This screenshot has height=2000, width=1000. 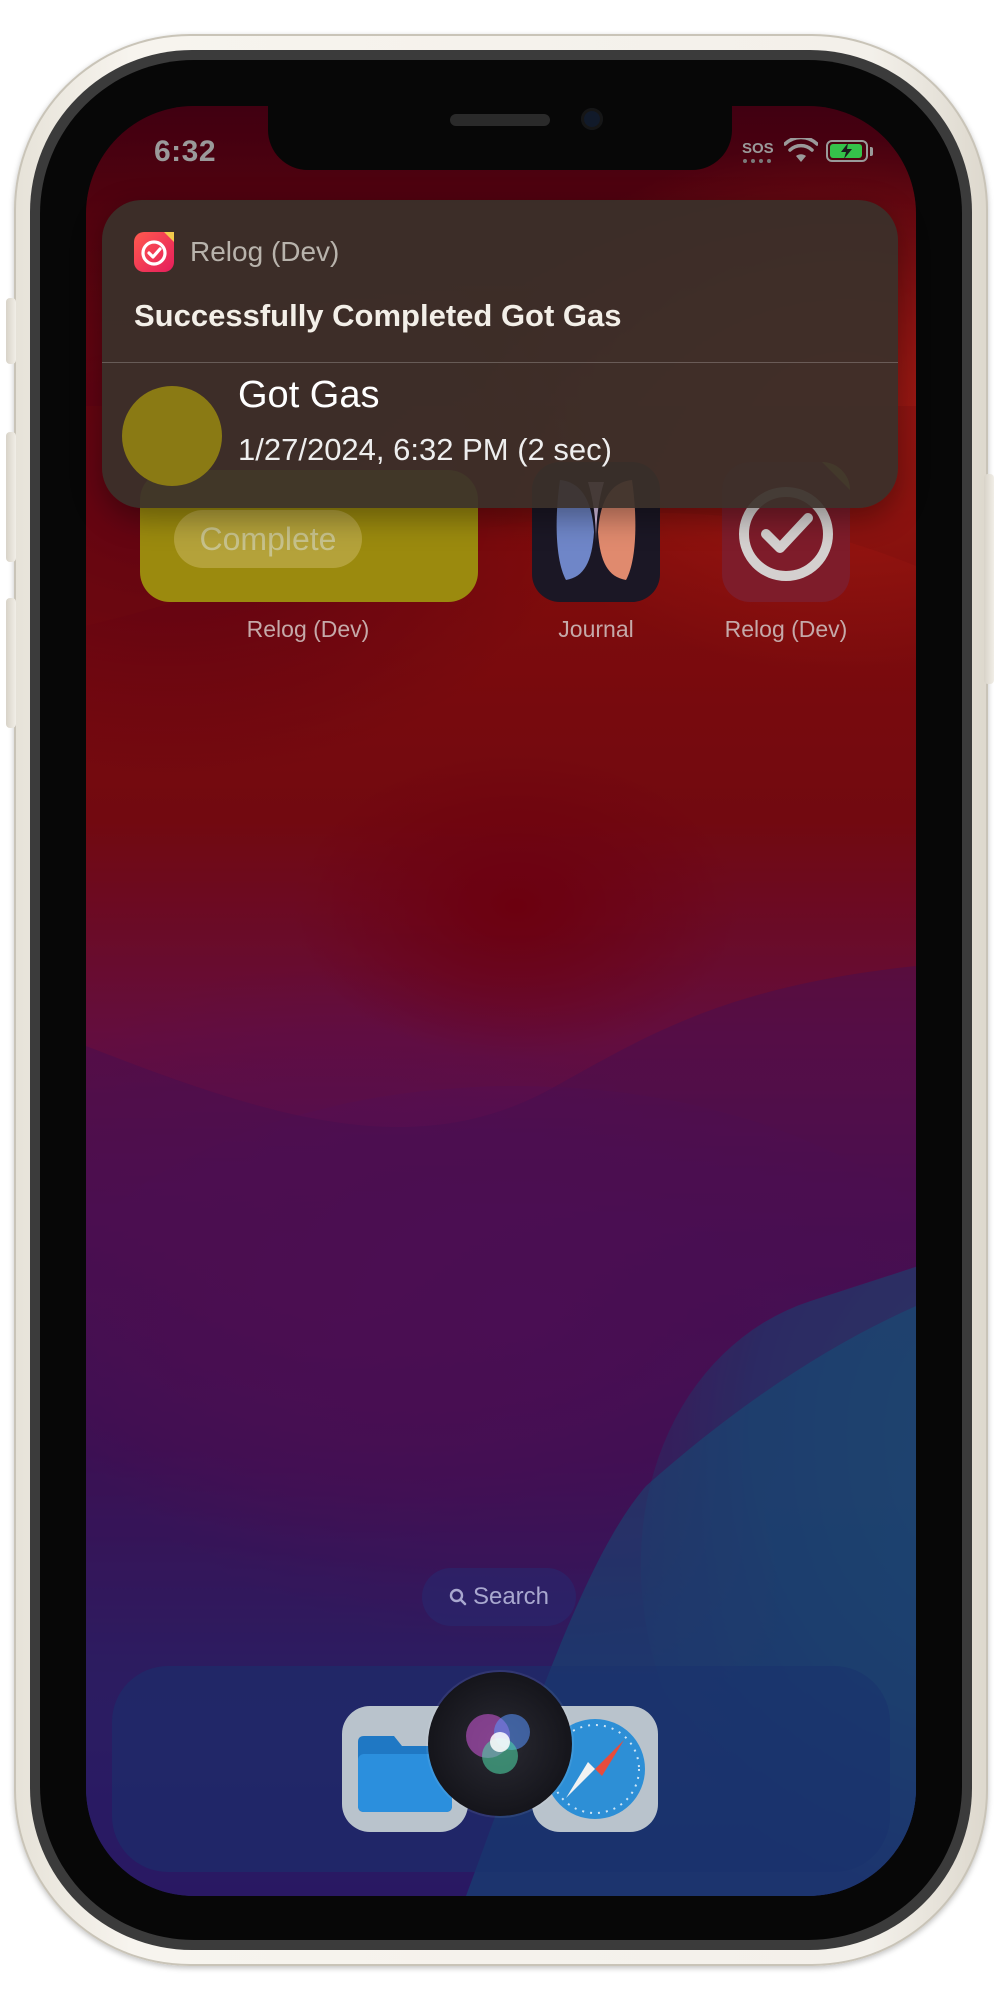 I want to click on earpiece-speaker, so click(x=500, y=120).